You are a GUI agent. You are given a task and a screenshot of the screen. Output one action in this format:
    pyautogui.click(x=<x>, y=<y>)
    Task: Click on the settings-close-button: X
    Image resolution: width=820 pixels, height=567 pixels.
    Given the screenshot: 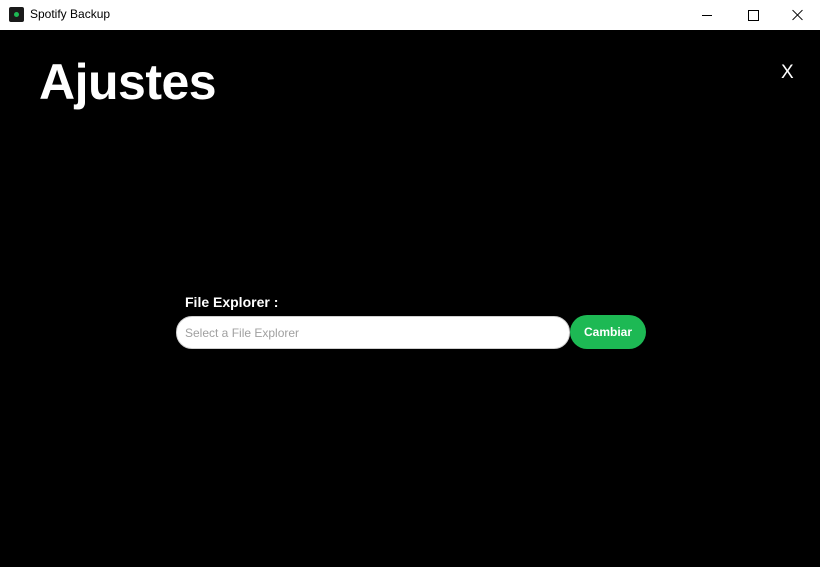 What is the action you would take?
    pyautogui.click(x=787, y=73)
    